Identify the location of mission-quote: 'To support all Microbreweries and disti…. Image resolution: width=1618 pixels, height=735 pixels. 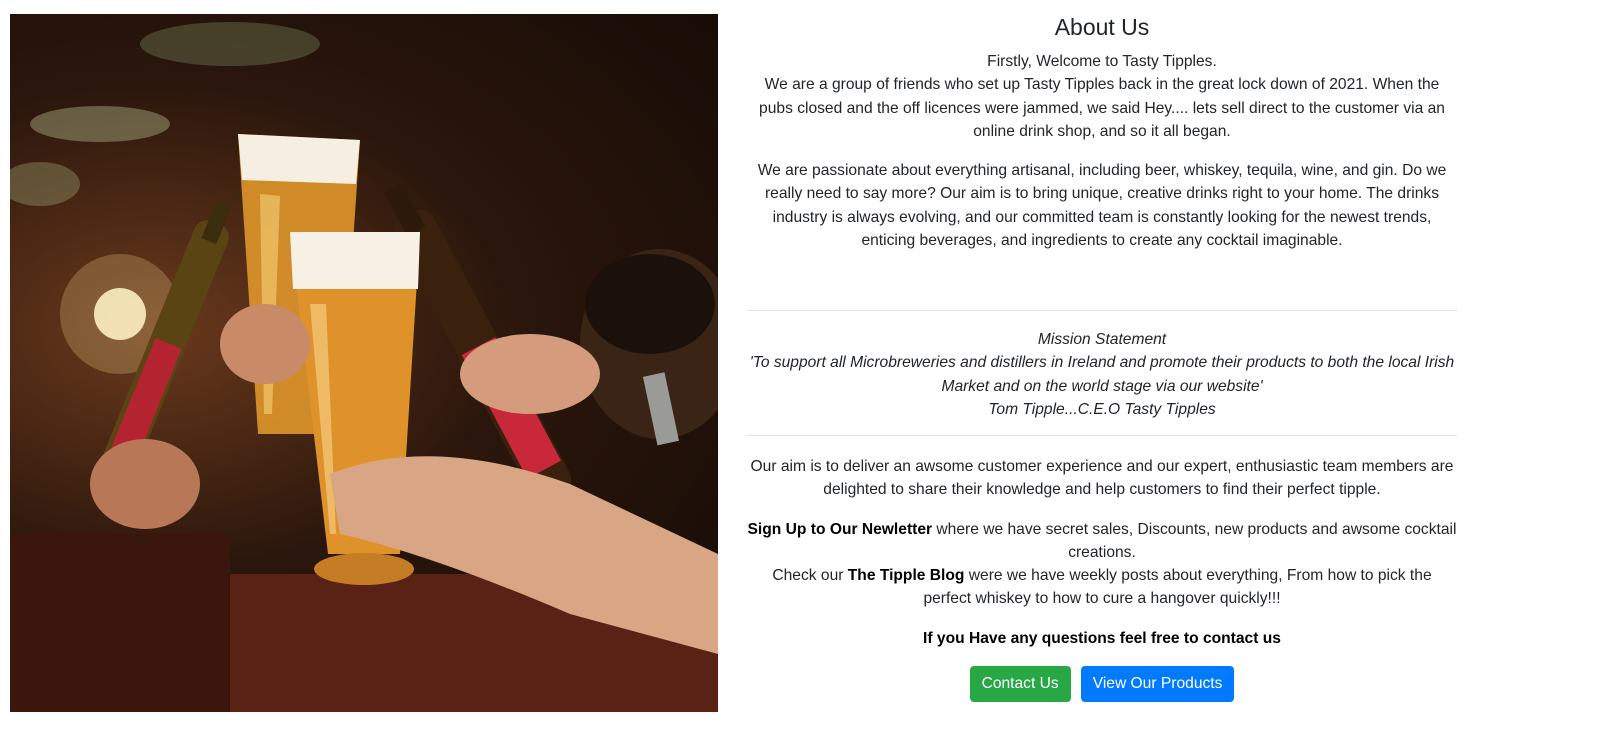
(1102, 374).